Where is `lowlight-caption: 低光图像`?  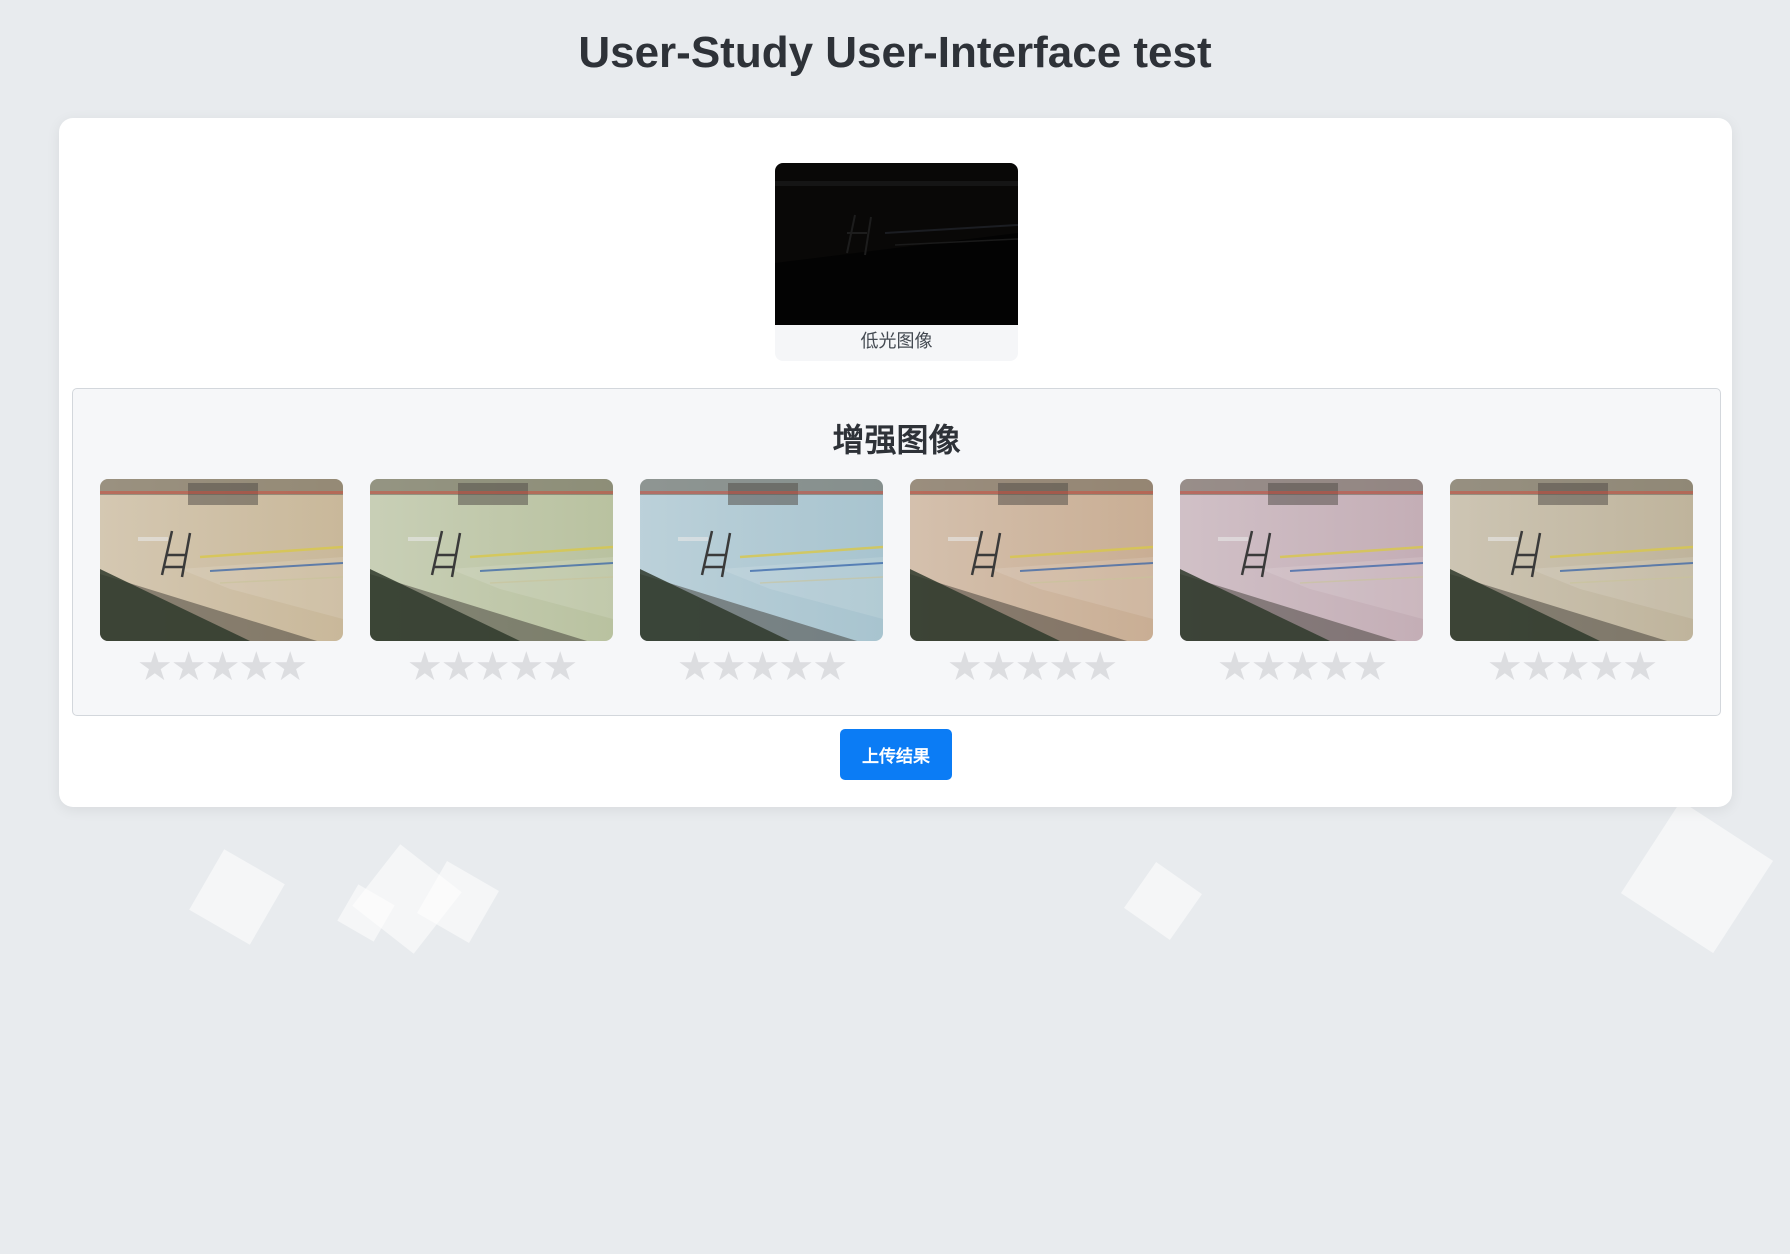
lowlight-caption: 低光图像 is located at coordinates (896, 341).